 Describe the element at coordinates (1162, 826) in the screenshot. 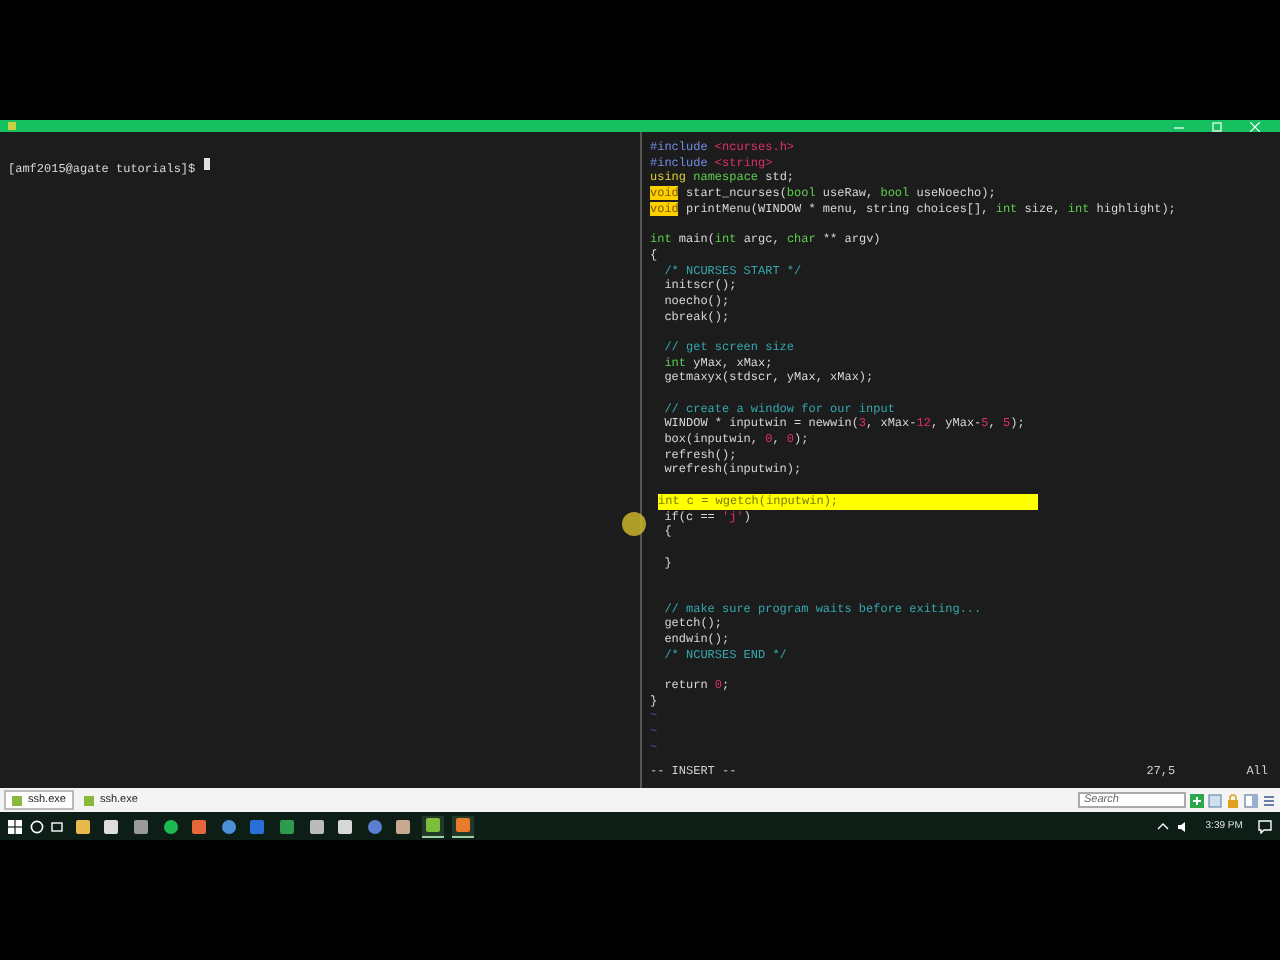

I see `chevron-up-icon` at that location.